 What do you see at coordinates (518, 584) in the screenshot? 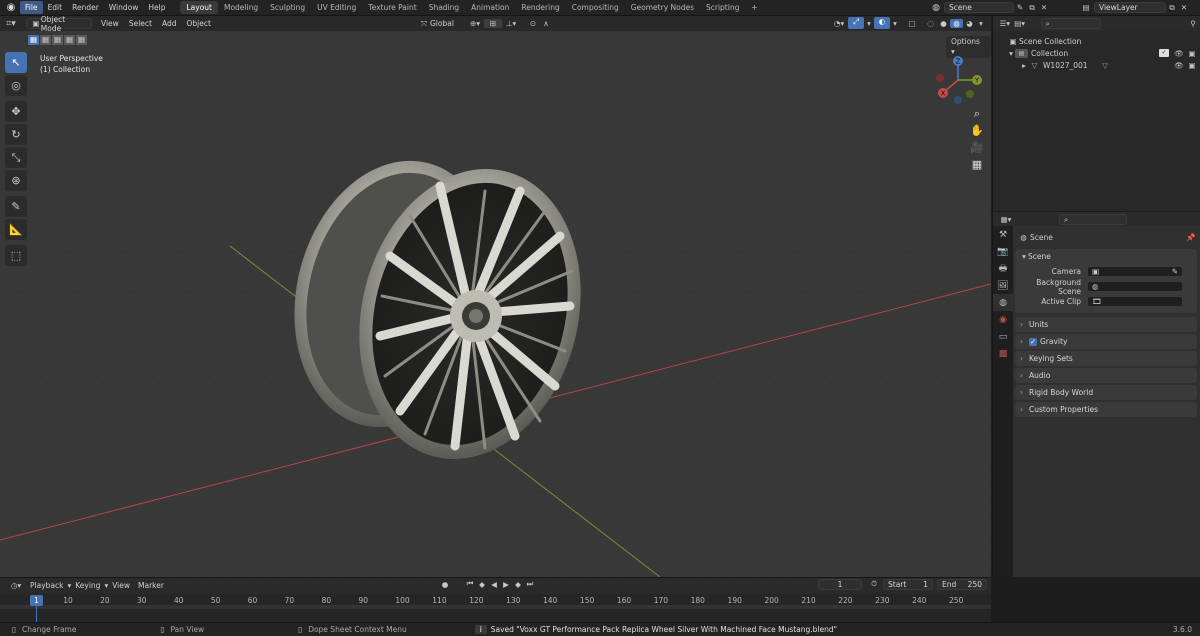
I see `next-keyframe-icon: ◆` at bounding box center [518, 584].